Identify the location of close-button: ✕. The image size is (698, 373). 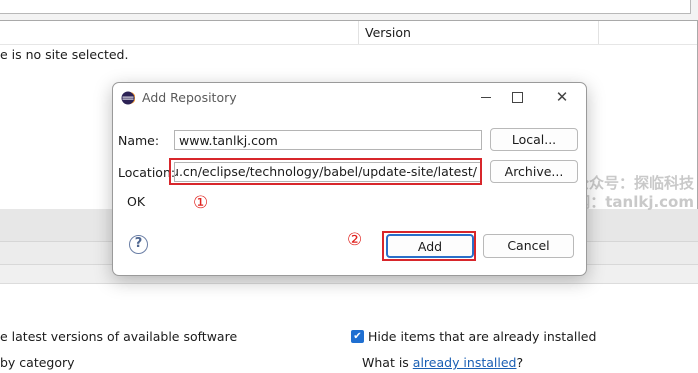
(562, 97).